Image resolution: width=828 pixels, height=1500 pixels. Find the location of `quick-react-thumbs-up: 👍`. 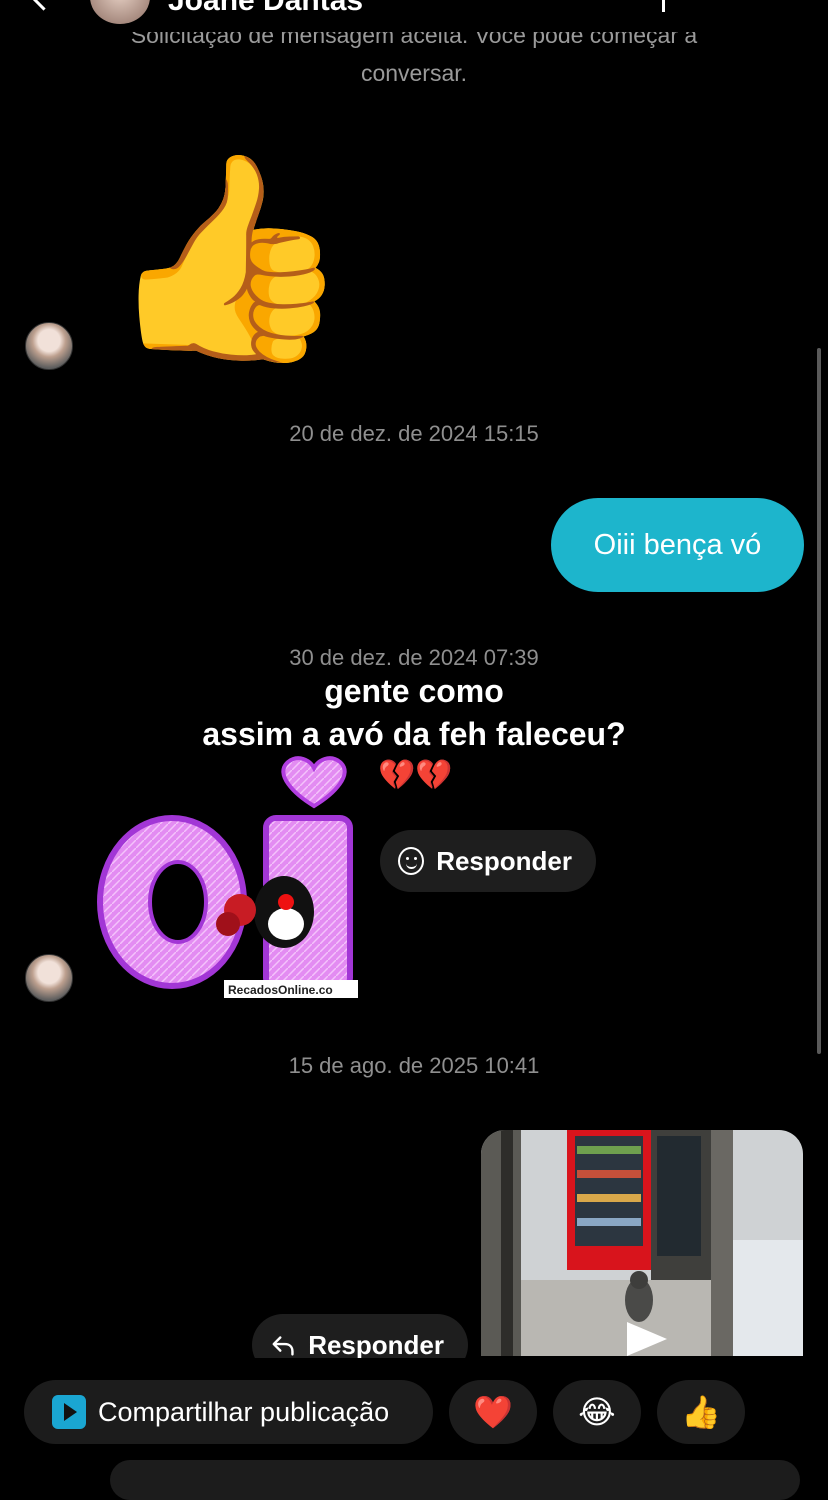

quick-react-thumbs-up: 👍 is located at coordinates (701, 1412).